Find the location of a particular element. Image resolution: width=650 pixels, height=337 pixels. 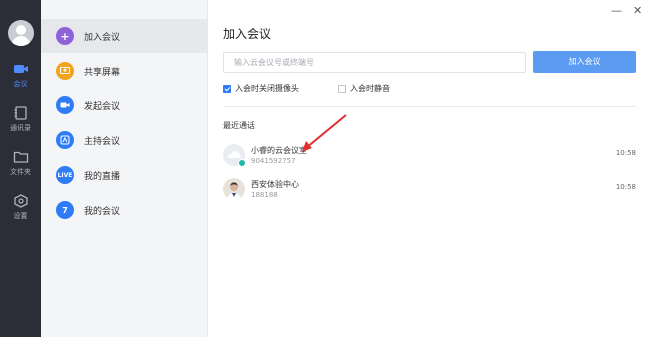

calendar-icon: 7 is located at coordinates (65, 210).